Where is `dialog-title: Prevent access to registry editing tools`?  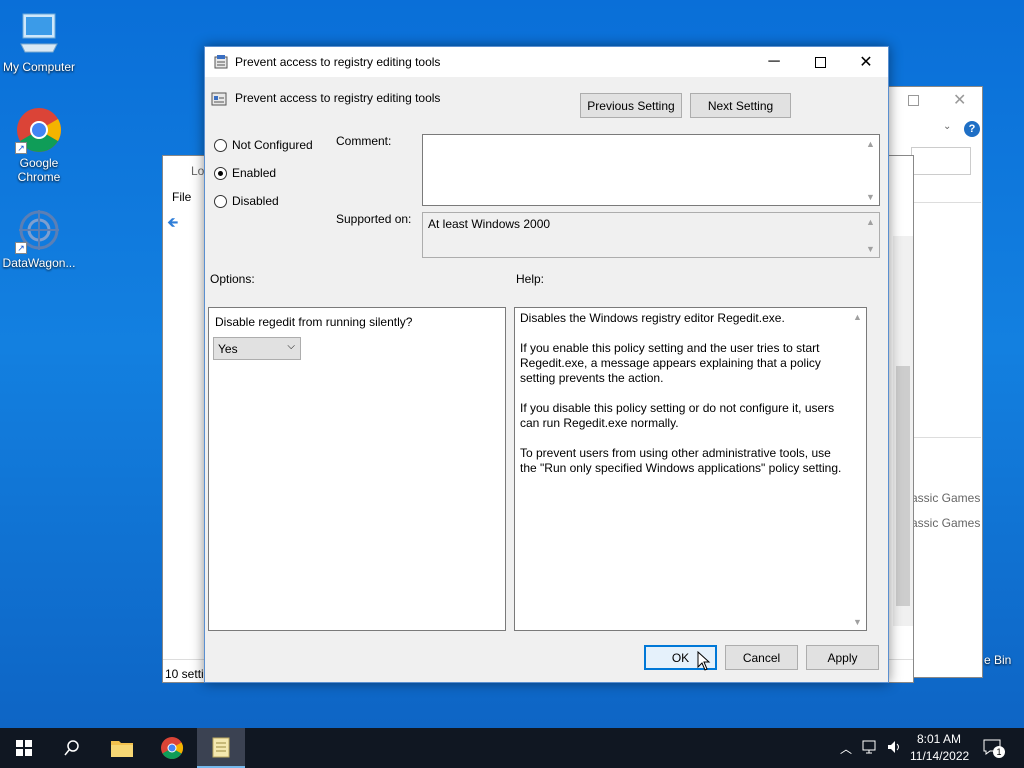 dialog-title: Prevent access to registry editing tools is located at coordinates (338, 62).